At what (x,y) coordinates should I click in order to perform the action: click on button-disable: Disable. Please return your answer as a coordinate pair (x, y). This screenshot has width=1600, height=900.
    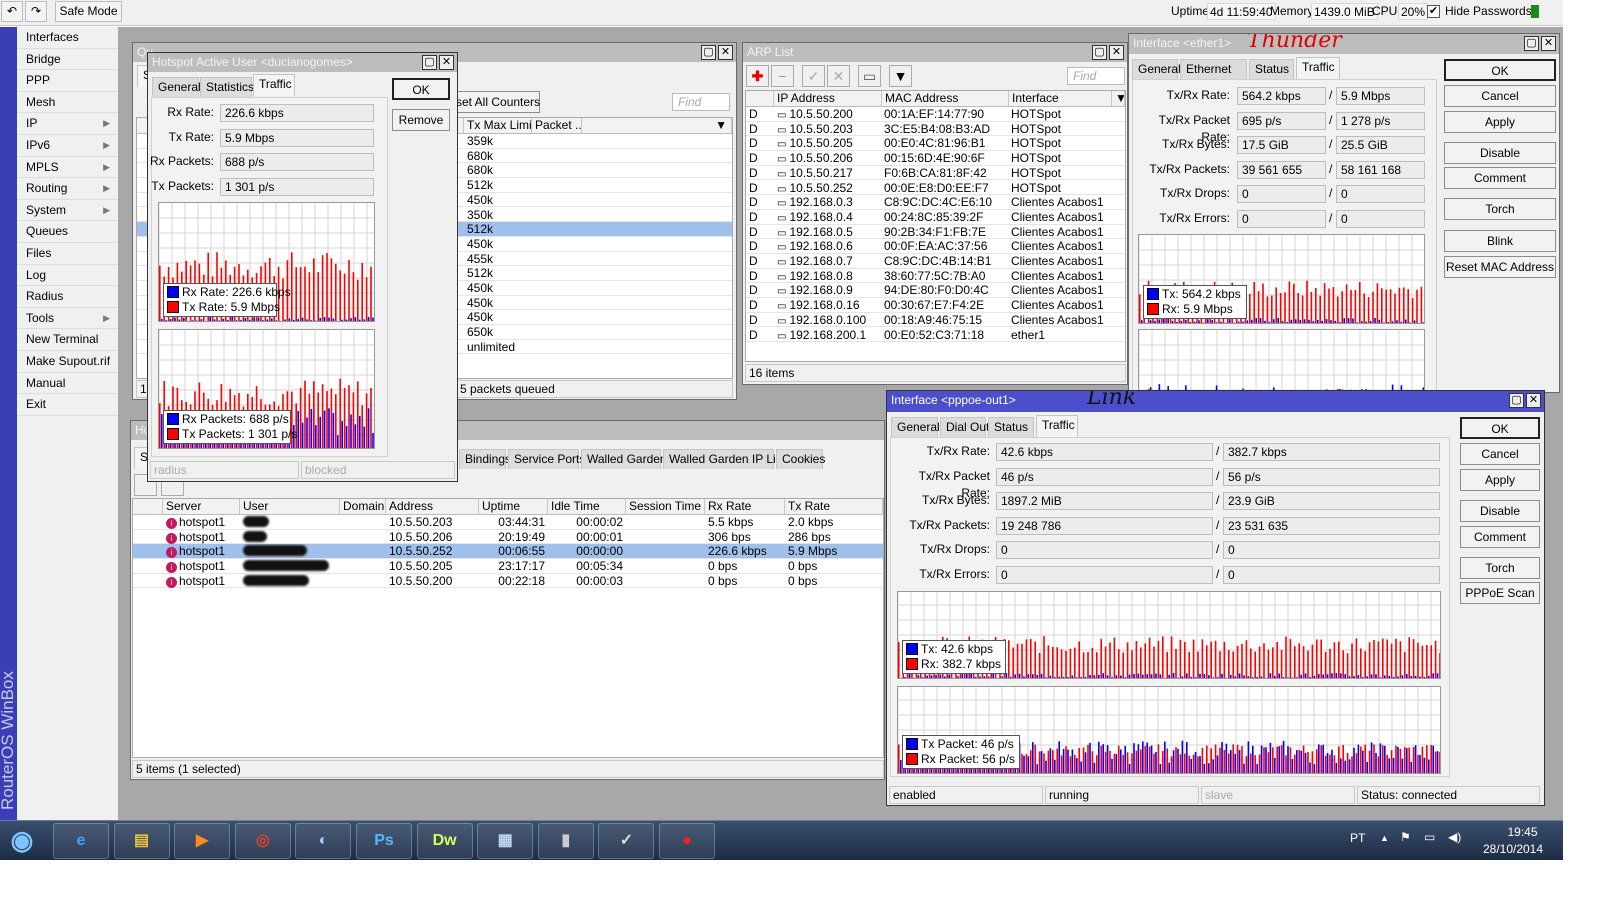
    Looking at the image, I should click on (1500, 153).